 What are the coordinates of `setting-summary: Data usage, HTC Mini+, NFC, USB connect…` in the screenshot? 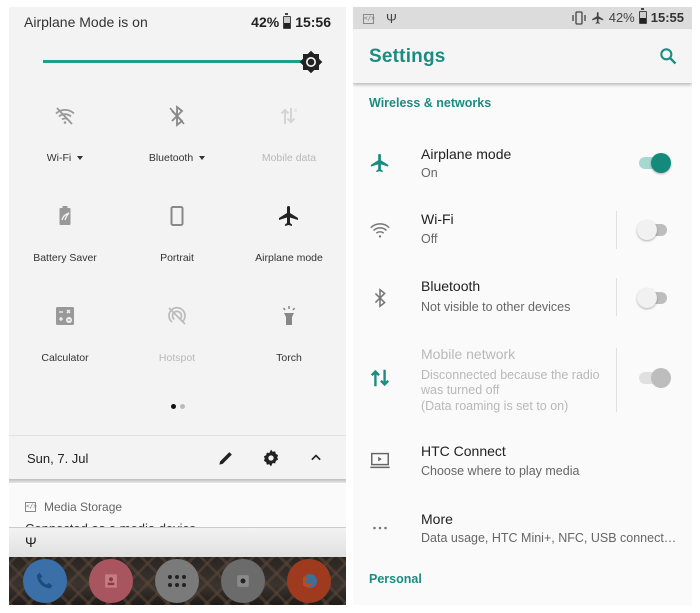 It's located at (549, 538).